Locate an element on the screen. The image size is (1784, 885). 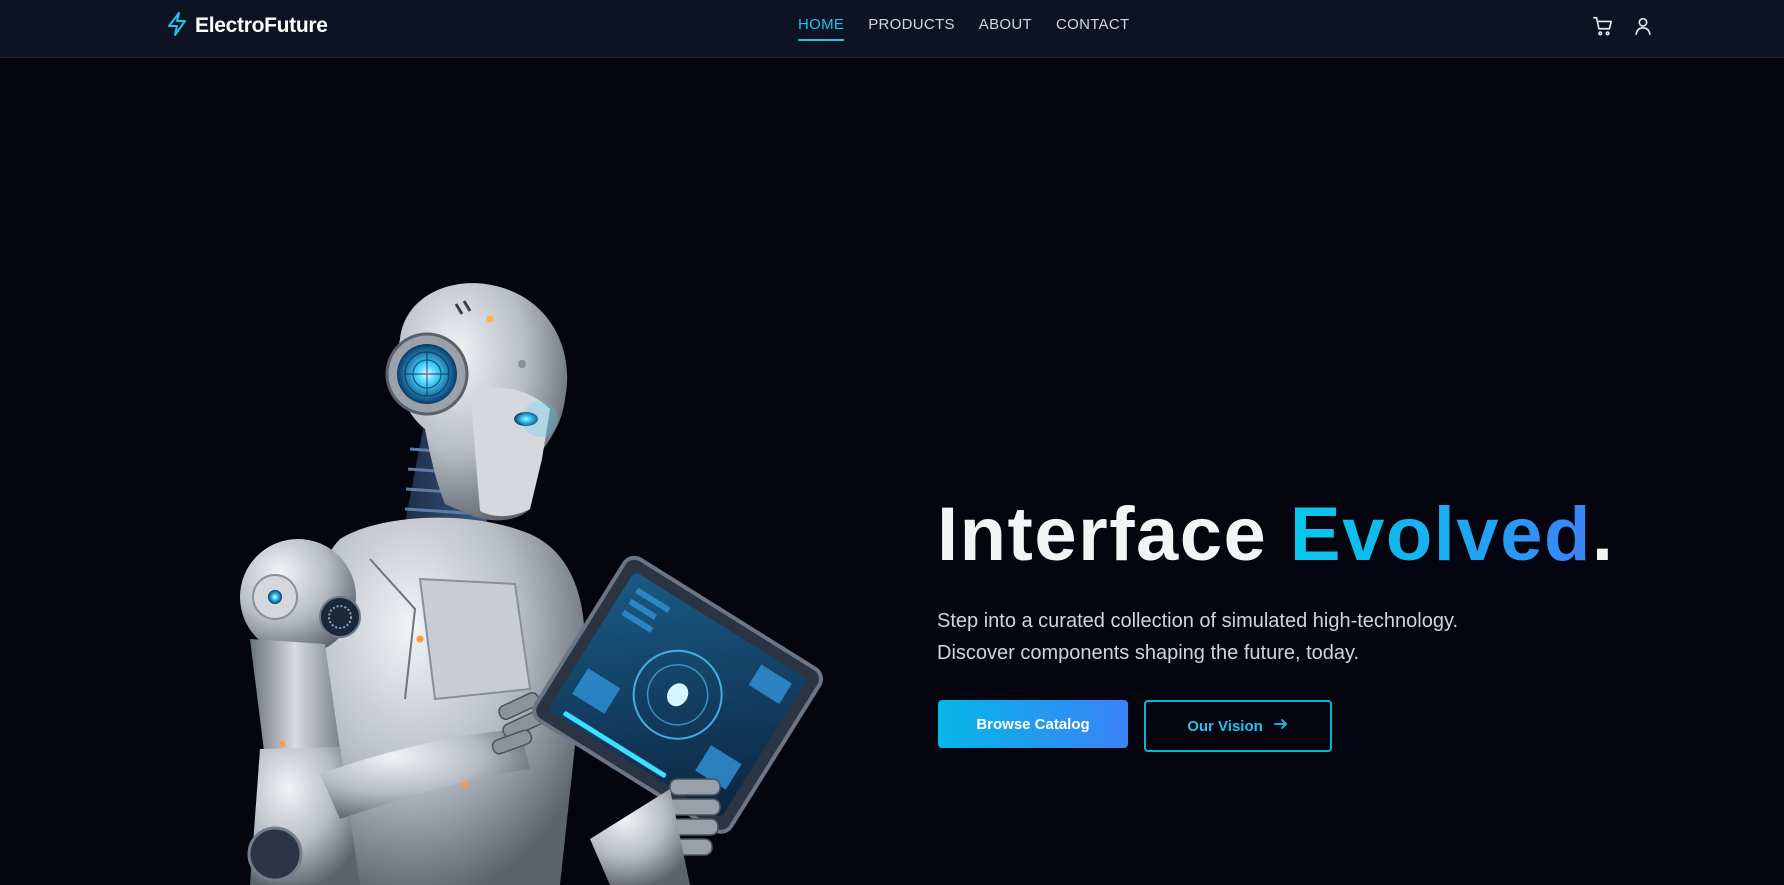
hero-title-main: Interface is located at coordinates (1113, 534).